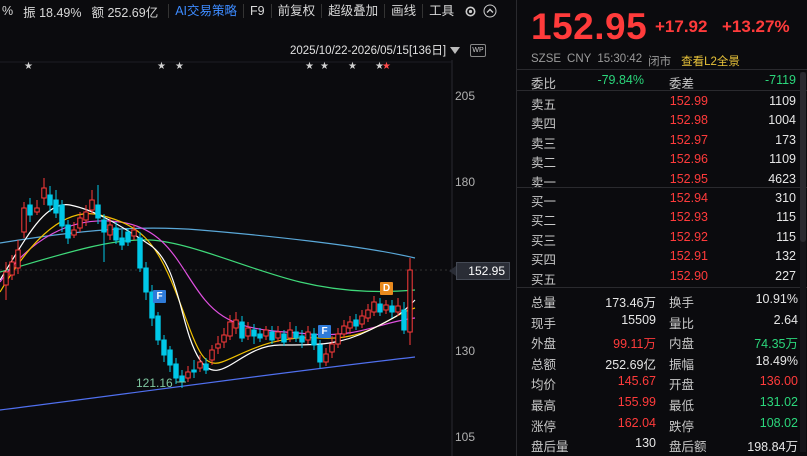  What do you see at coordinates (470, 11) in the screenshot?
I see `settings-gear-icon` at bounding box center [470, 11].